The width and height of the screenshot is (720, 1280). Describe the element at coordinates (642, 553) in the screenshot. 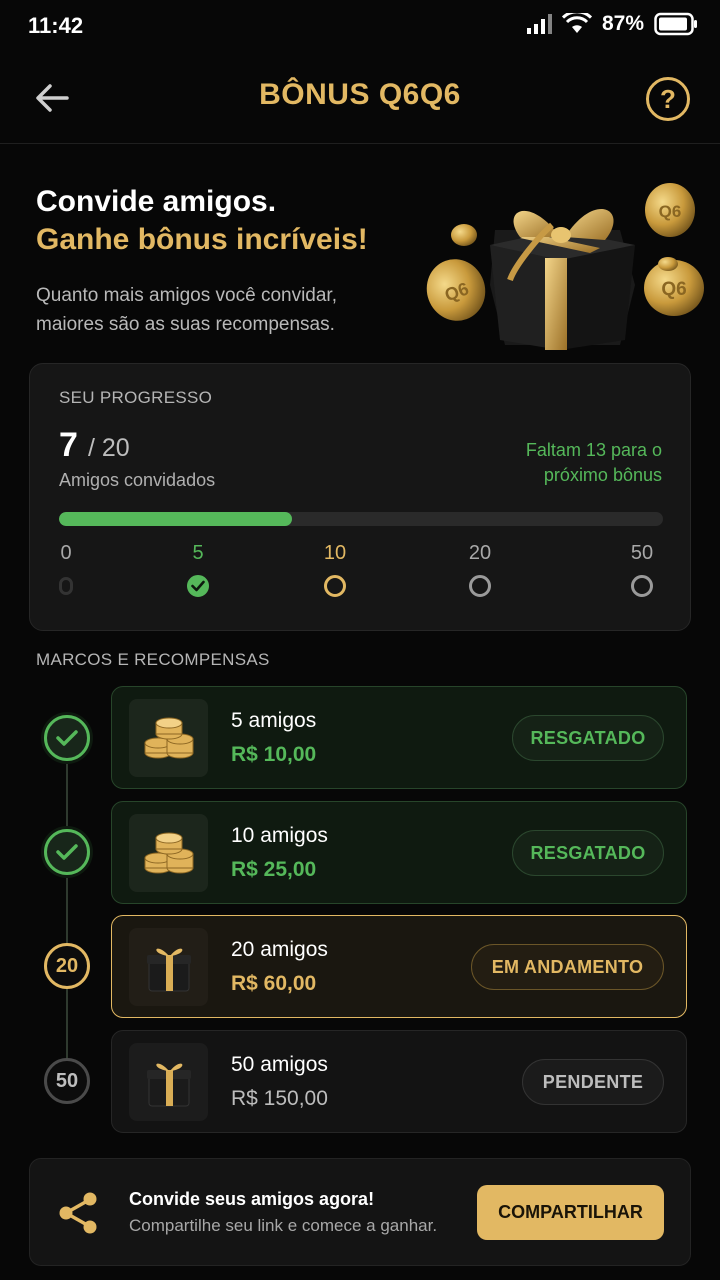

I see `milestone-label-50: 50` at that location.